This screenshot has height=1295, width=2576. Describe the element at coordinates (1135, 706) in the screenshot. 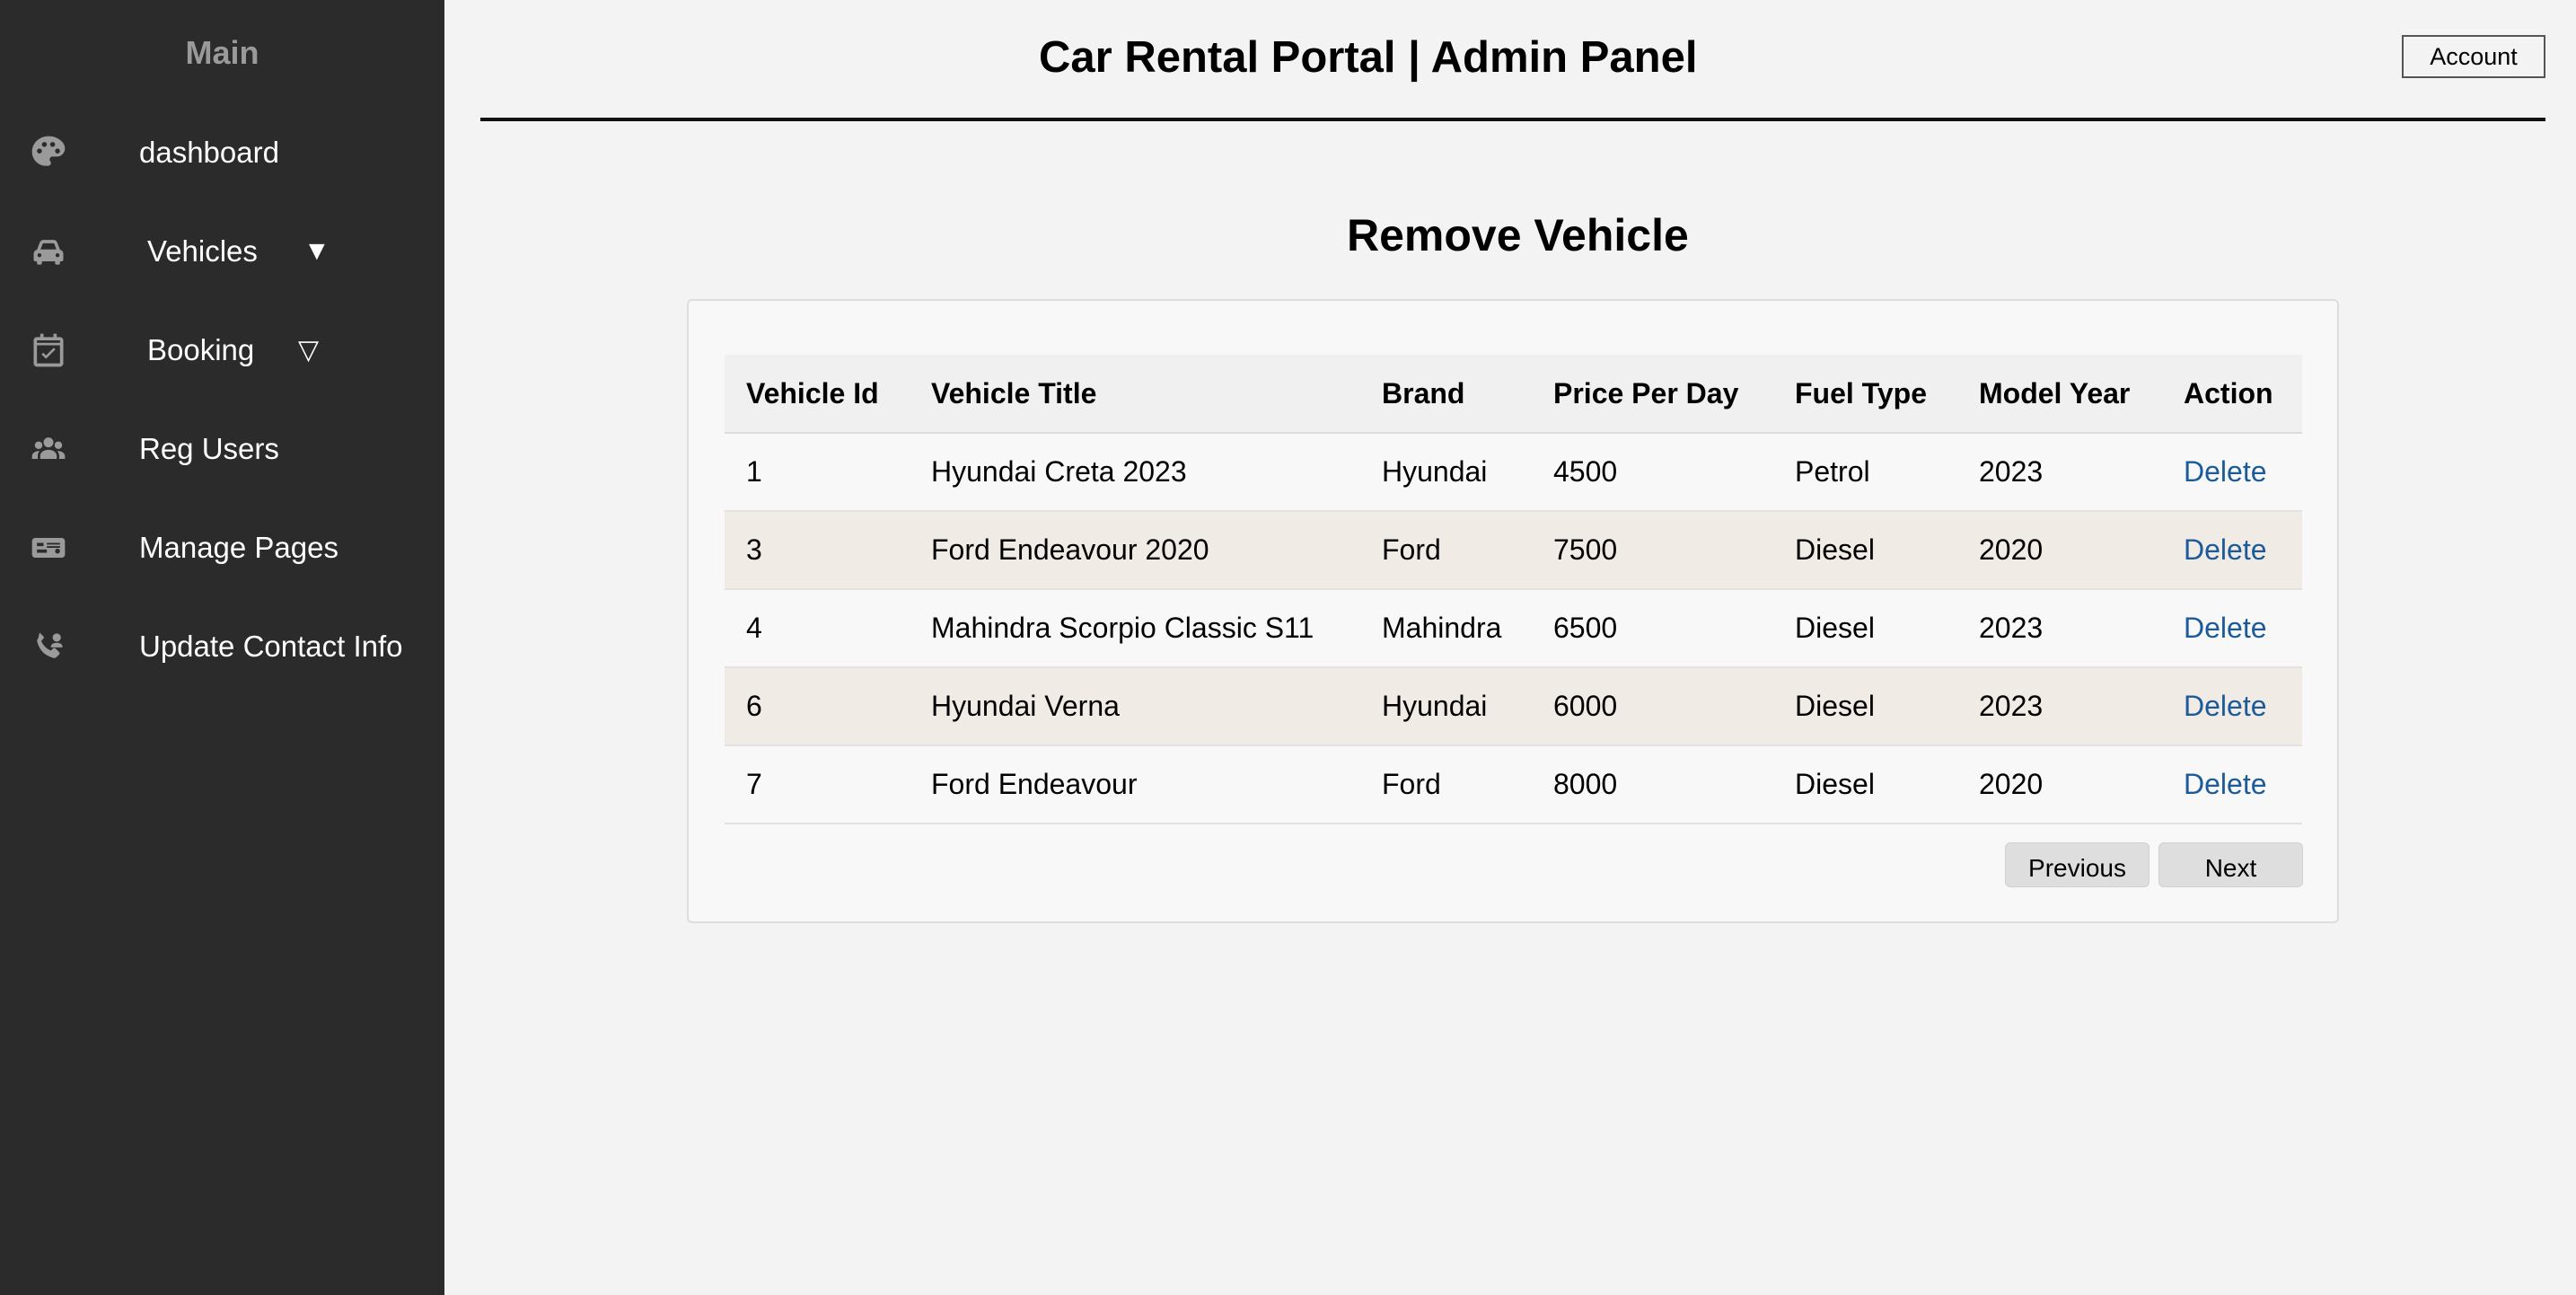

I see `cell-vehicle-title: Hyundai Verna` at that location.